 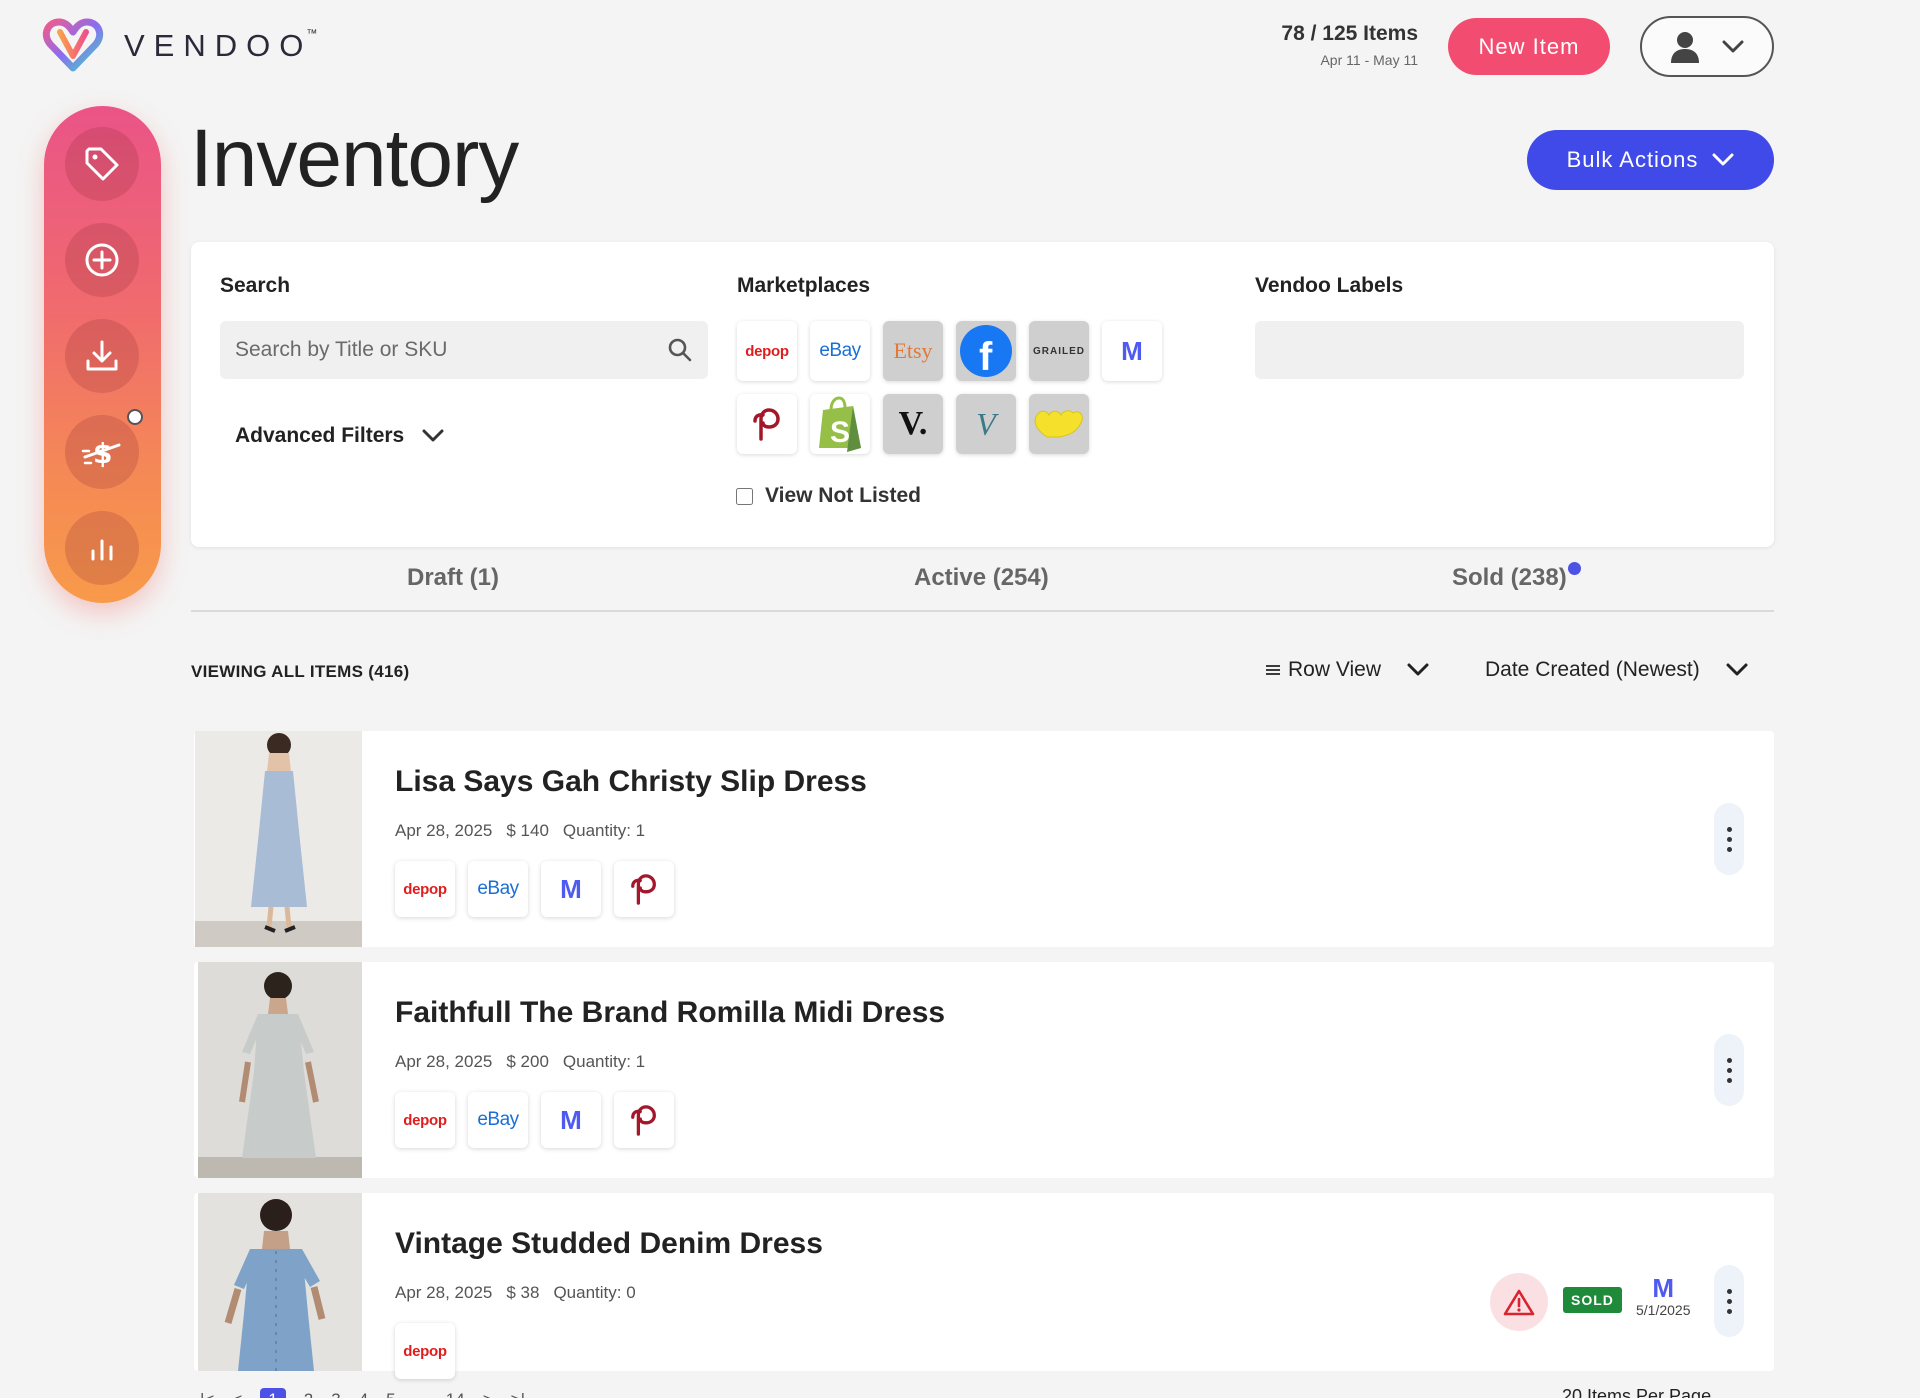 I want to click on listing-error-button, so click(x=1519, y=1302).